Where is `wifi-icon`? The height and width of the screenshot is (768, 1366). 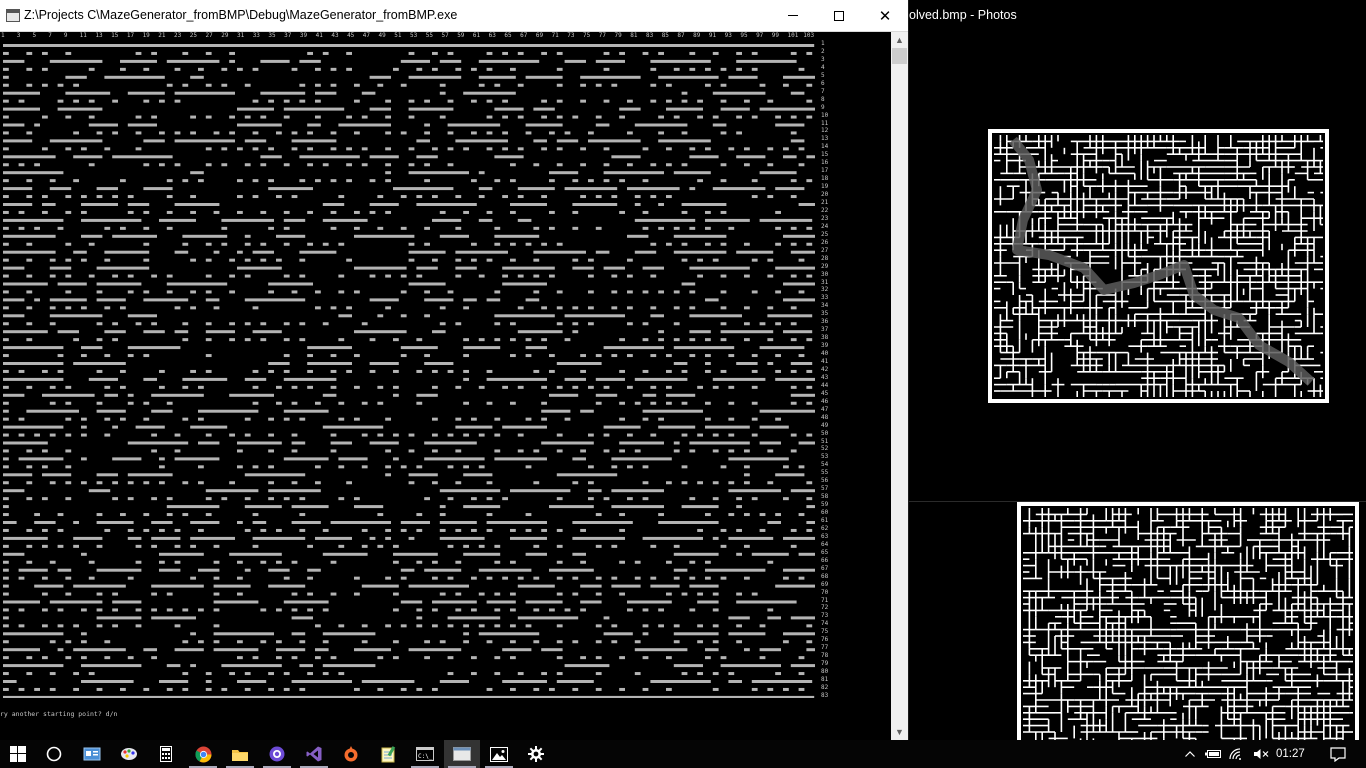 wifi-icon is located at coordinates (1235, 754).